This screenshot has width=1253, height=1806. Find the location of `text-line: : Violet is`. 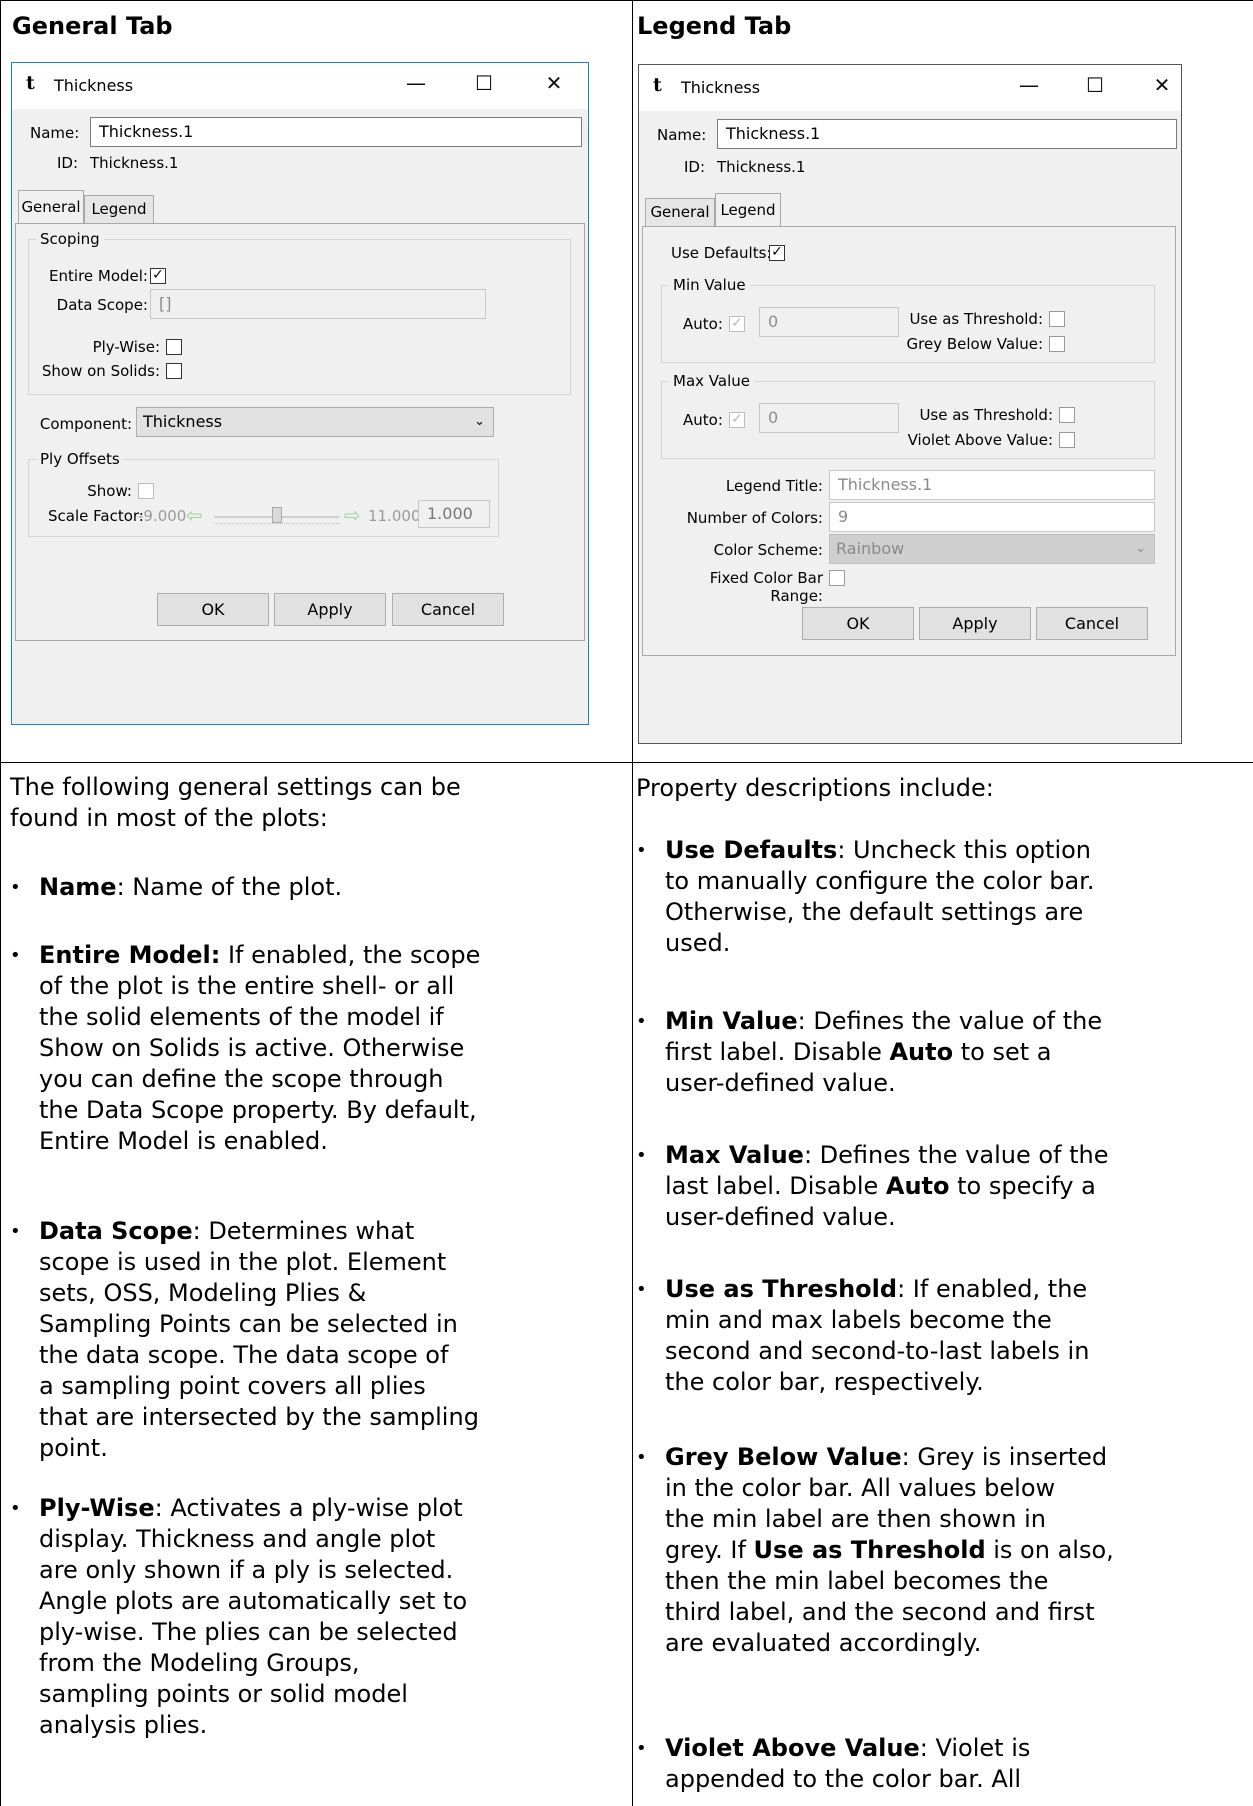

text-line: : Violet is is located at coordinates (975, 1748).